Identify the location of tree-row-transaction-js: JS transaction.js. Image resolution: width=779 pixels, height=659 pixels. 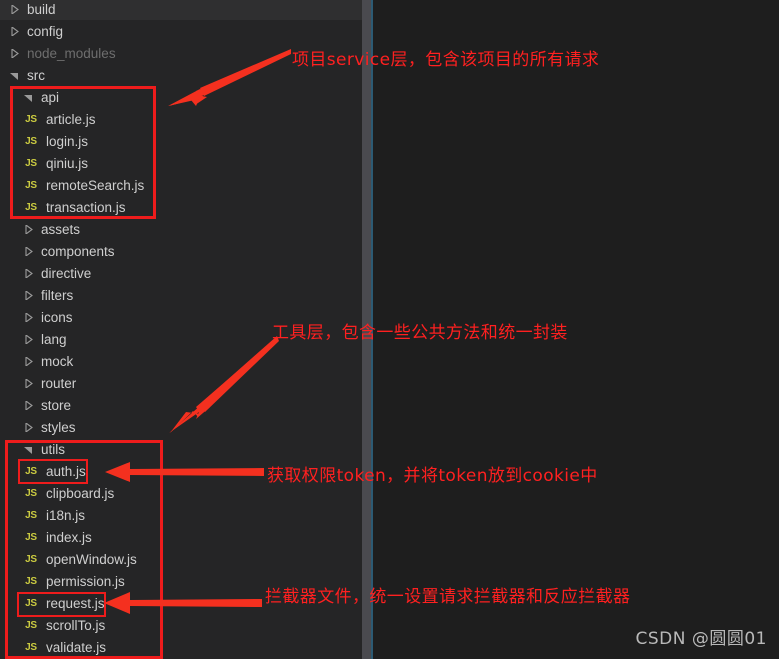
(181, 207).